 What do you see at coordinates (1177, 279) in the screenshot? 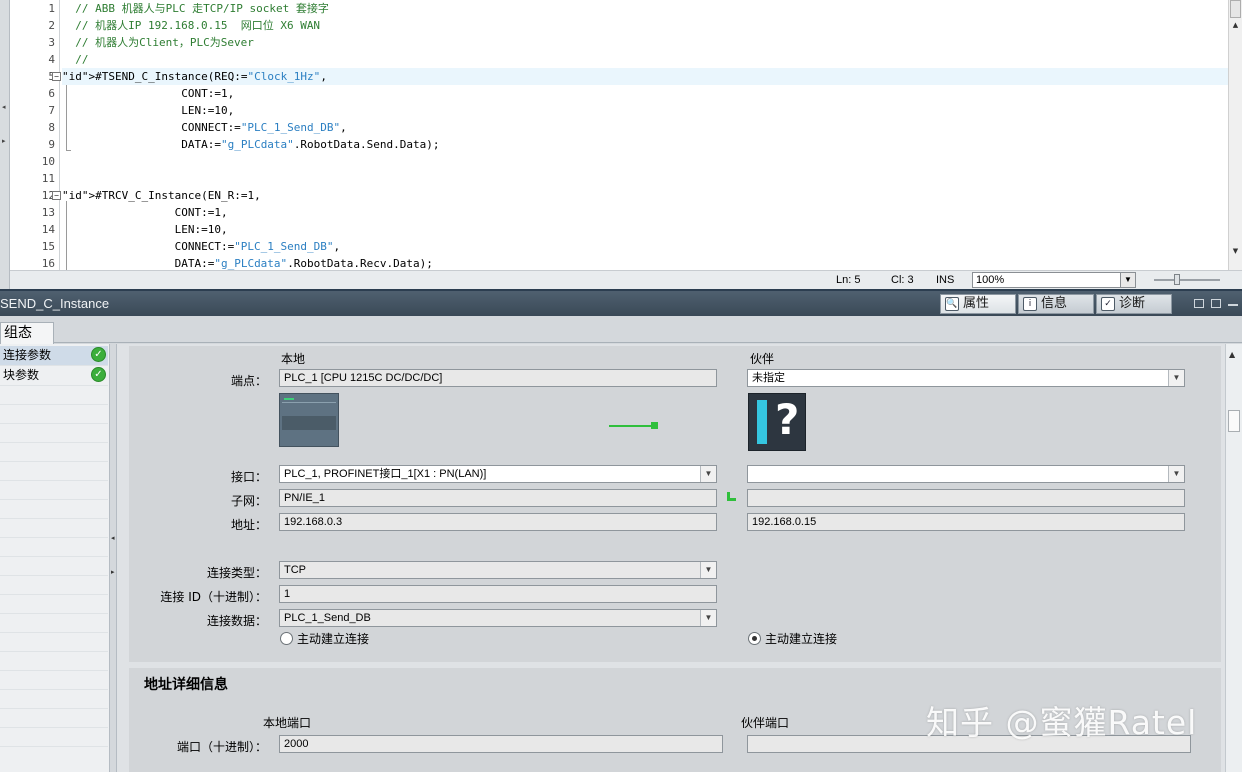
I see `zoom-slider-knob` at bounding box center [1177, 279].